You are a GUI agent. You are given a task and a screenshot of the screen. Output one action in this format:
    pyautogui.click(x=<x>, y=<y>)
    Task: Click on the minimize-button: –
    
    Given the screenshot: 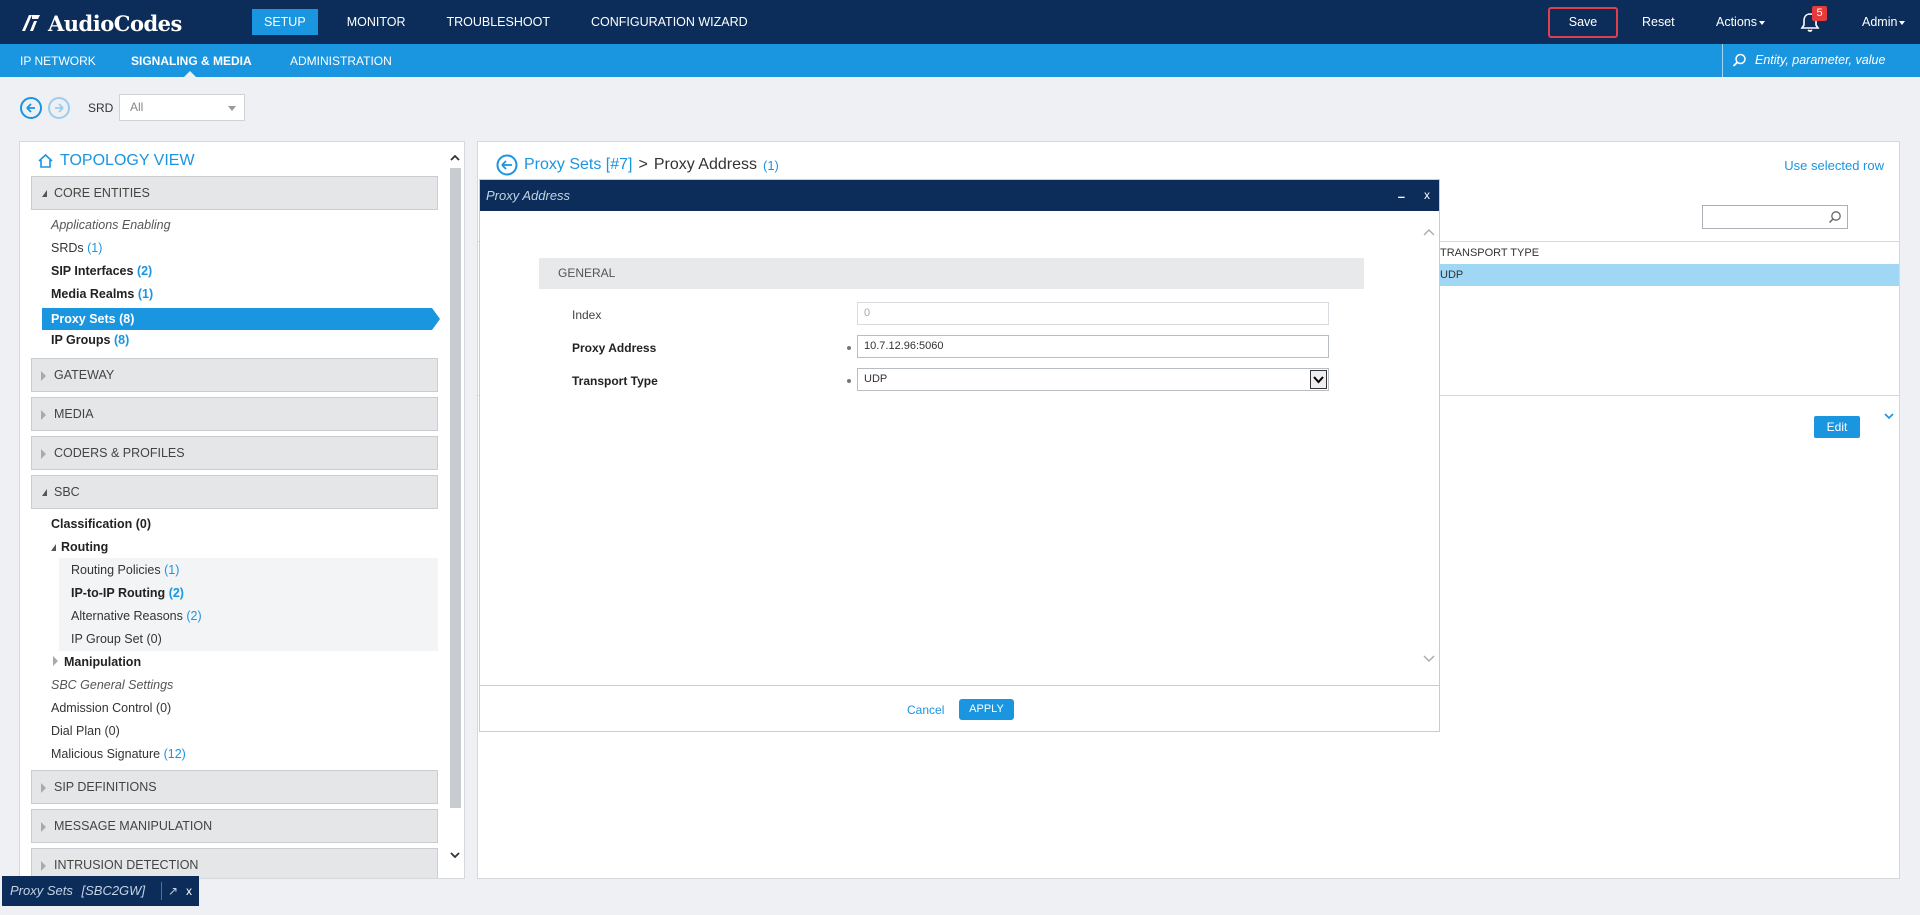 What is the action you would take?
    pyautogui.click(x=1401, y=196)
    